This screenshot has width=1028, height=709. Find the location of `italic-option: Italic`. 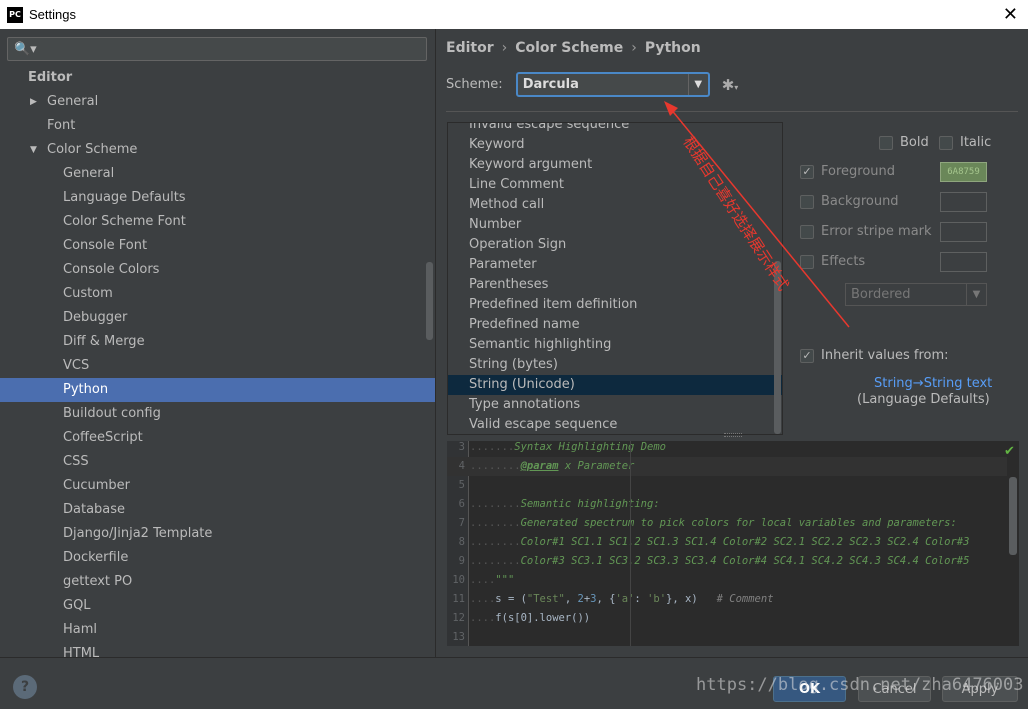

italic-option: Italic is located at coordinates (965, 142).